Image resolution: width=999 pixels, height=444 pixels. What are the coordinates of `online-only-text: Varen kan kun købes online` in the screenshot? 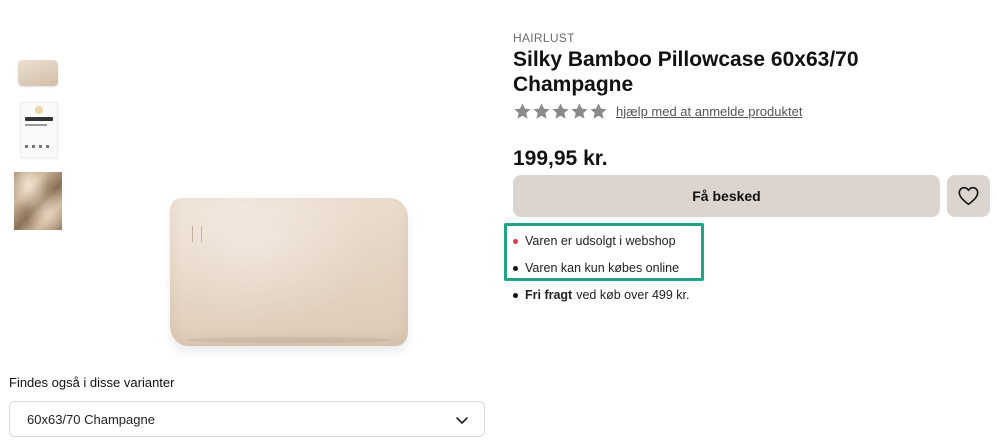 It's located at (602, 268).